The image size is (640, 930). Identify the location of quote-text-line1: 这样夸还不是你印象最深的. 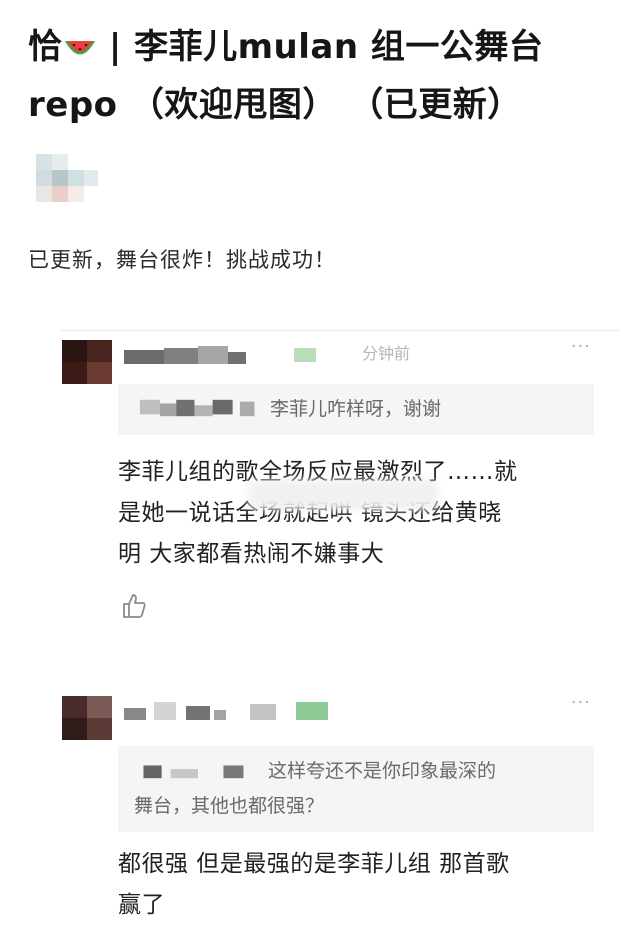
(382, 771).